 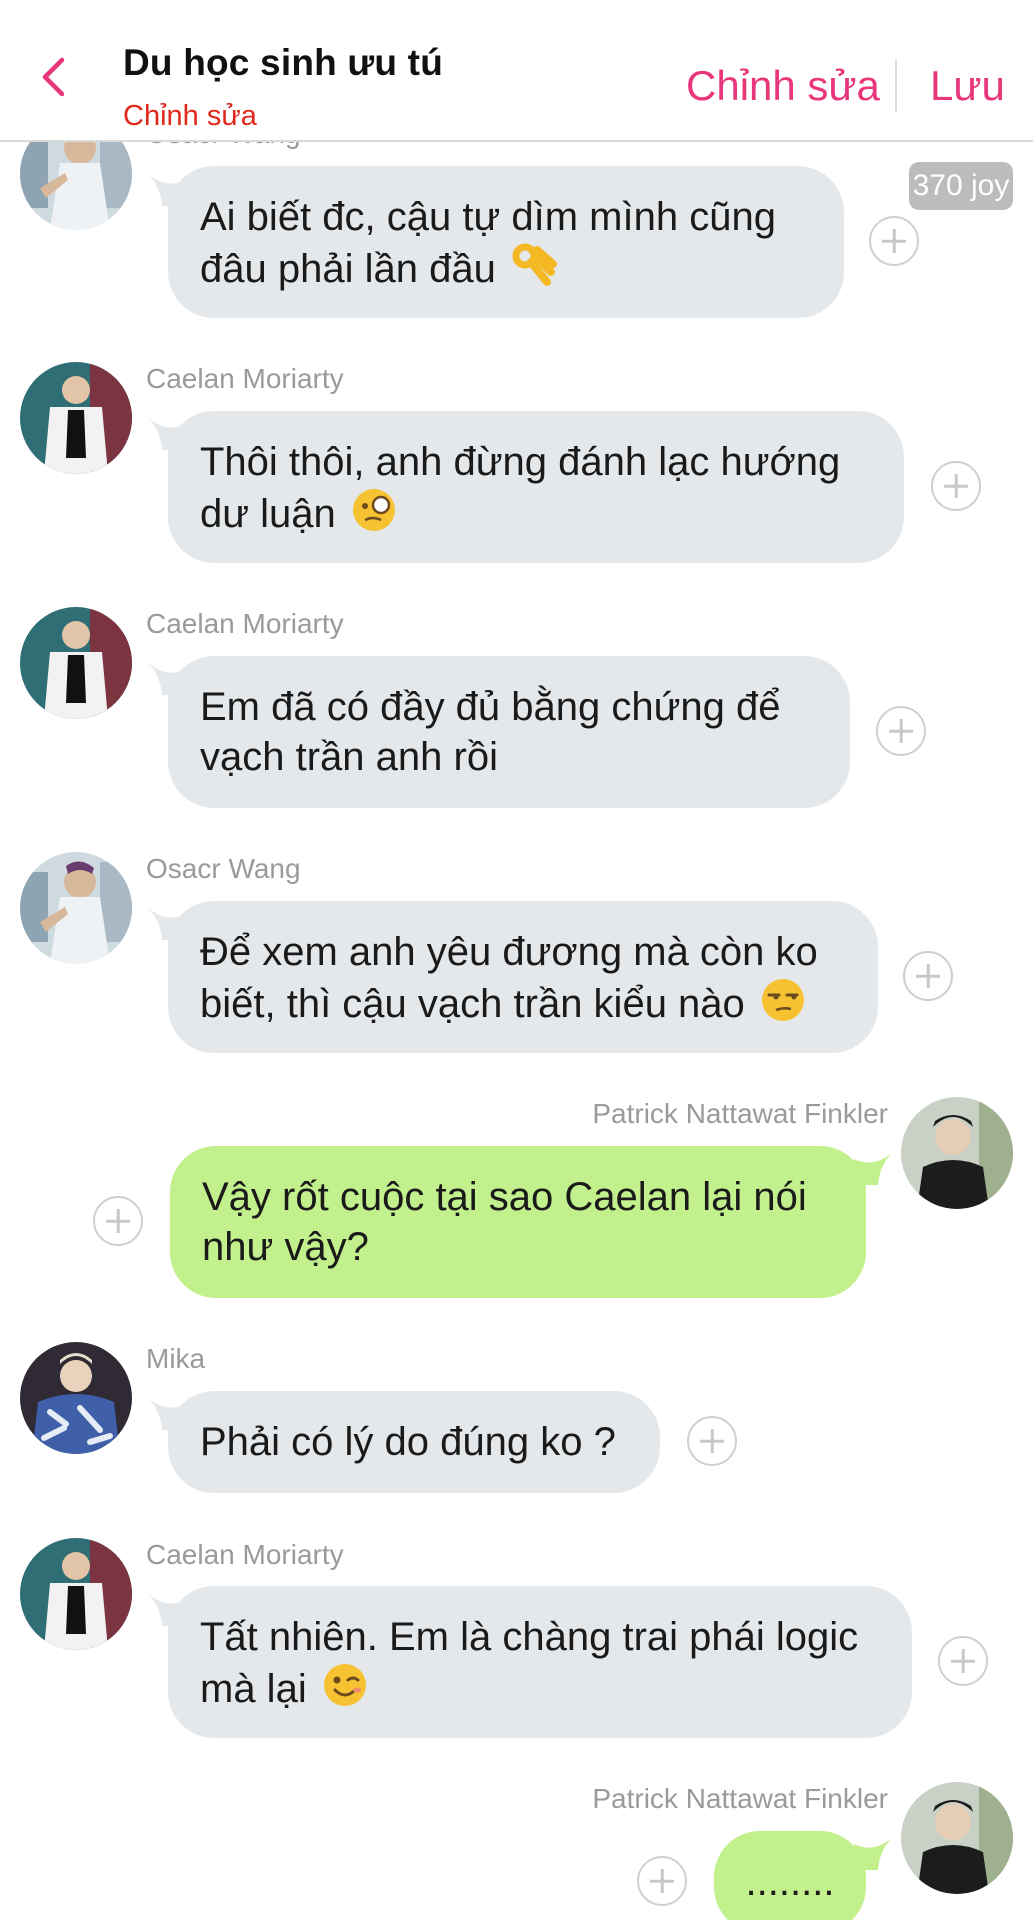 What do you see at coordinates (534, 271) in the screenshot?
I see `ok-hand-emoji` at bounding box center [534, 271].